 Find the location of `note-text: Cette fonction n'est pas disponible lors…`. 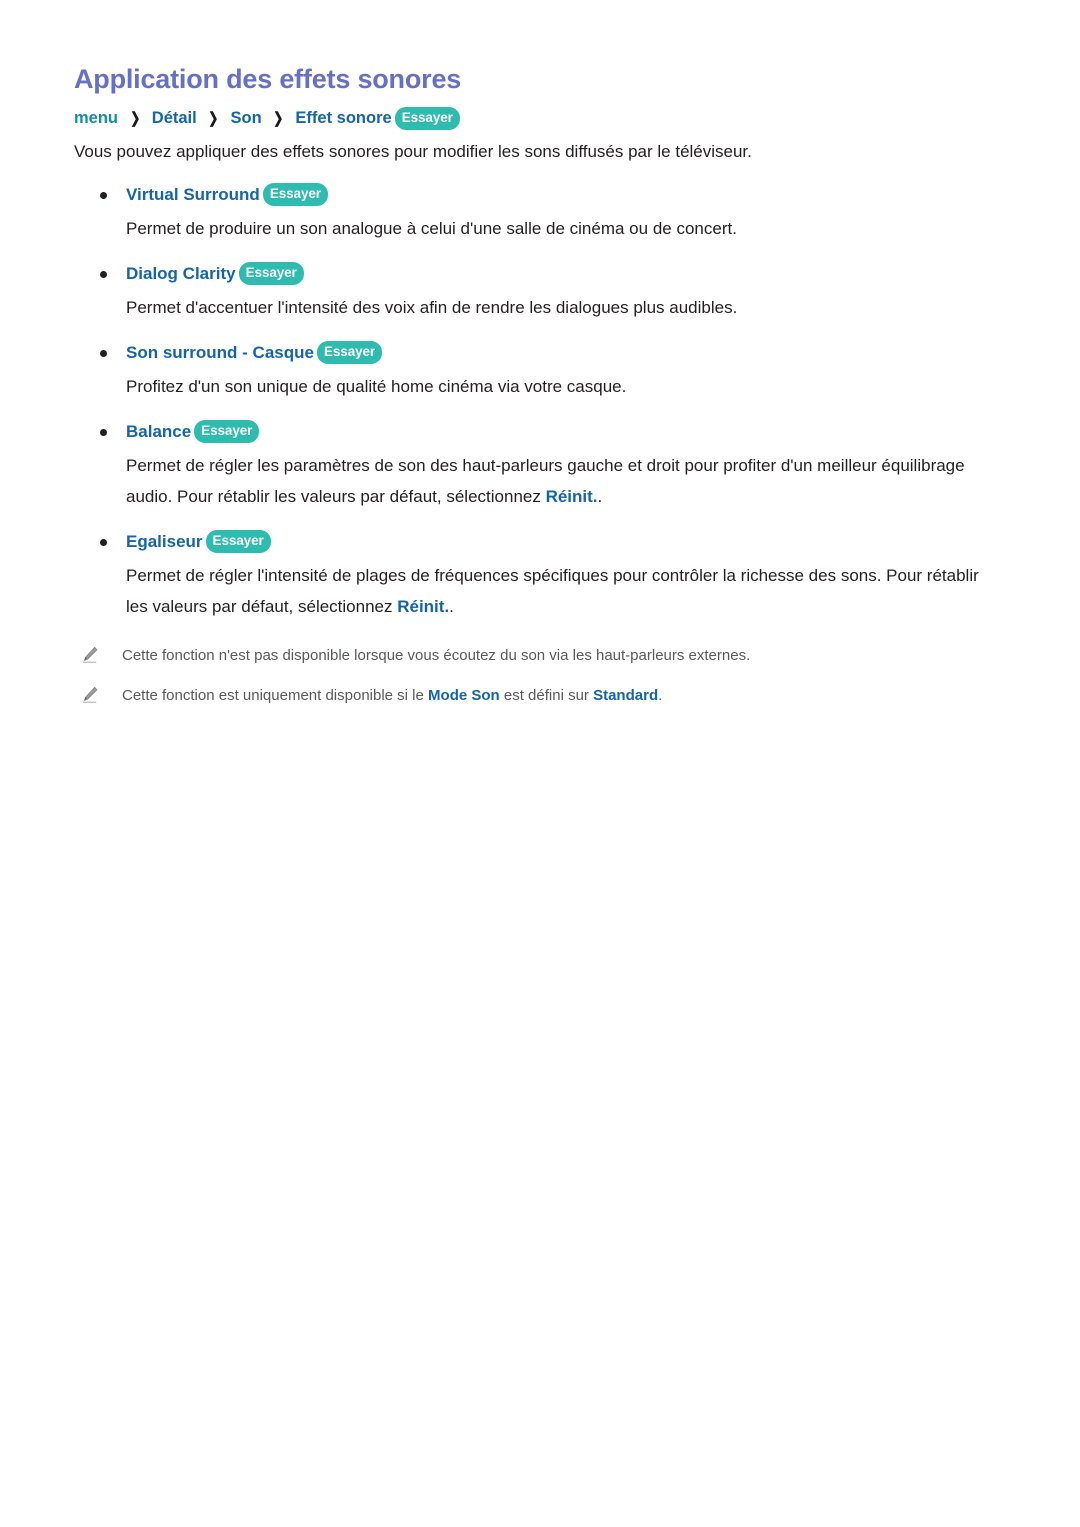

note-text: Cette fonction n'est pas disponible lors… is located at coordinates (436, 655).